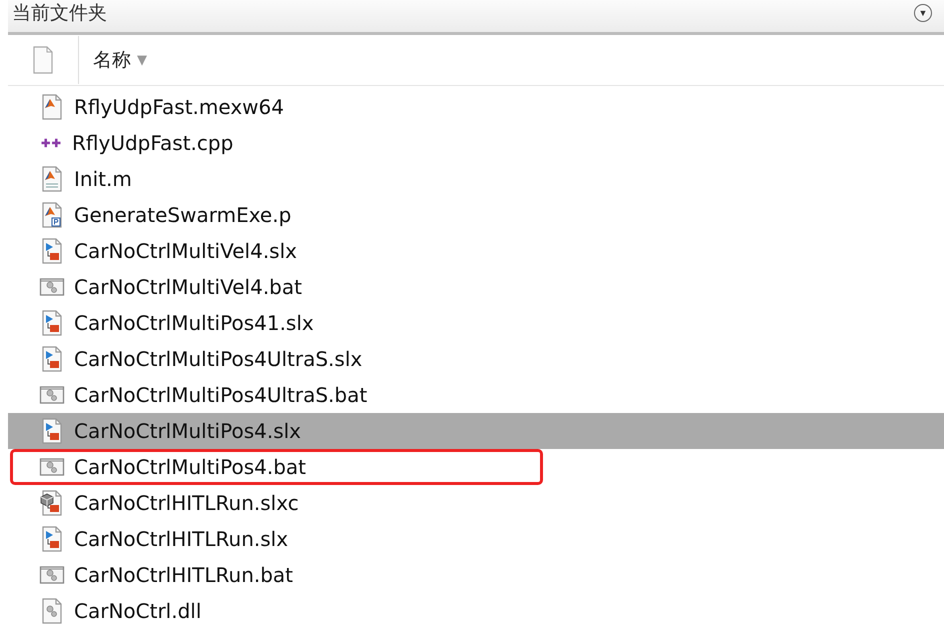 Image resolution: width=944 pixels, height=638 pixels. What do you see at coordinates (120, 60) in the screenshot?
I see `name-column-header: 名称 ▼` at bounding box center [120, 60].